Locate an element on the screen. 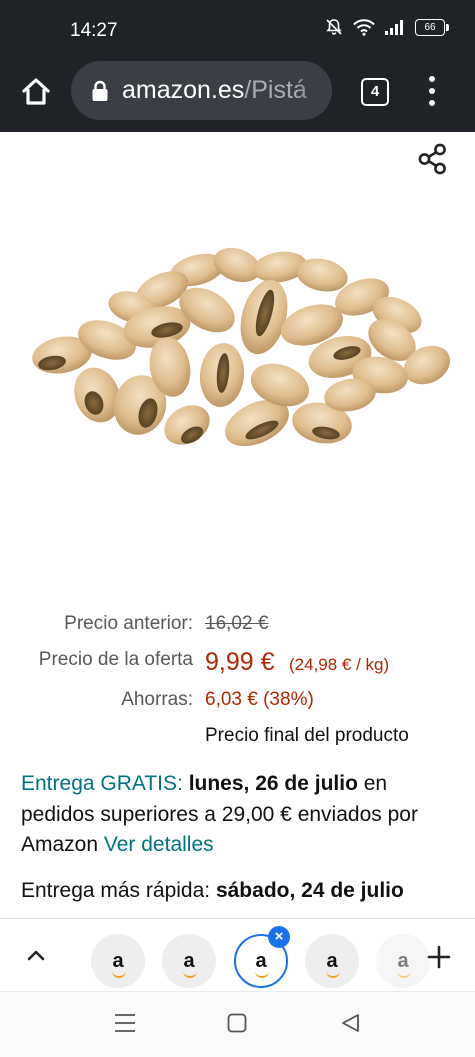 The width and height of the screenshot is (475, 1057). recent-apps-icon is located at coordinates (125, 1023).